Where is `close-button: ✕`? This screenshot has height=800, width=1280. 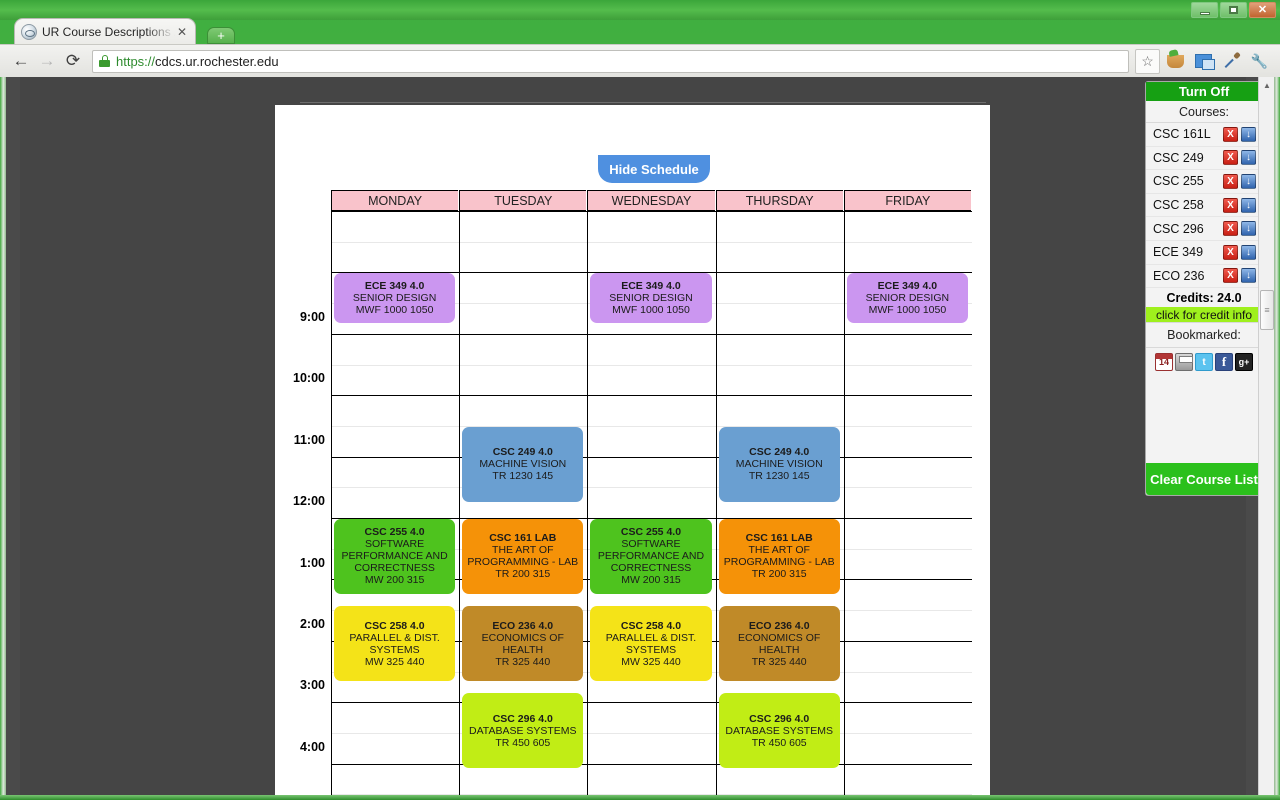 close-button: ✕ is located at coordinates (1262, 10).